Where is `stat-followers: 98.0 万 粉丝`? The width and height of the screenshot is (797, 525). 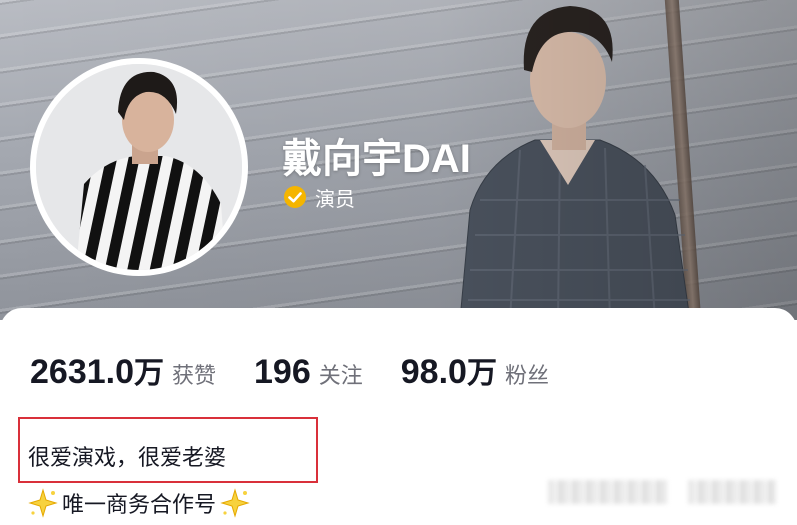
stat-followers: 98.0 万 粉丝 is located at coordinates (475, 370).